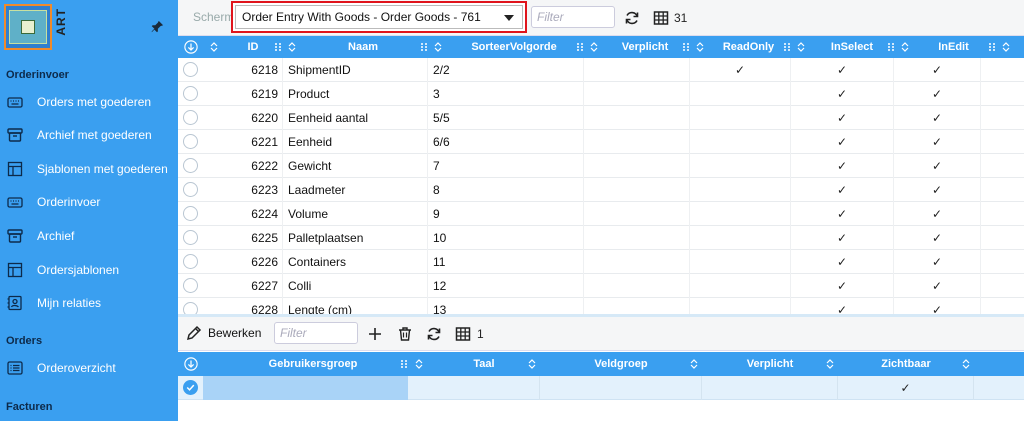  What do you see at coordinates (506, 190) in the screenshot?
I see `cell-sorteervolgorde: 8` at bounding box center [506, 190].